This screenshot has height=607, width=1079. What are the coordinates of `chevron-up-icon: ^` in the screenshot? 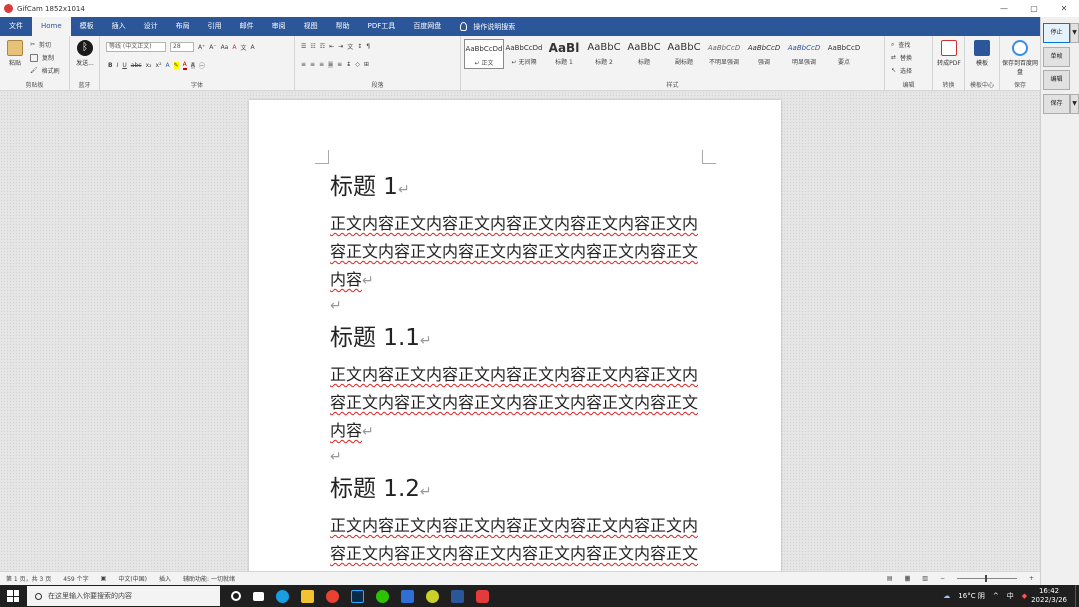 It's located at (996, 596).